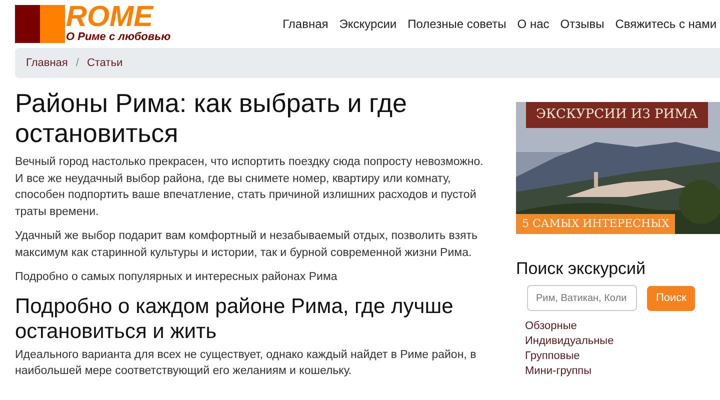 Image resolution: width=720 pixels, height=400 pixels. I want to click on breadcrumb-link: Статьи, so click(104, 63).